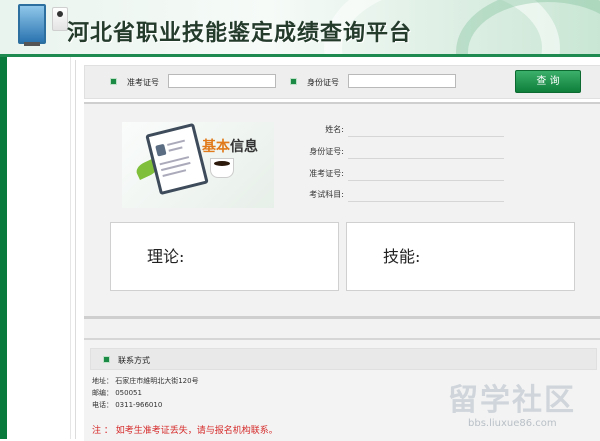 This screenshot has height=441, width=600. I want to click on page-title: 河北省职业技能鉴定成绩查询平台, so click(240, 33).